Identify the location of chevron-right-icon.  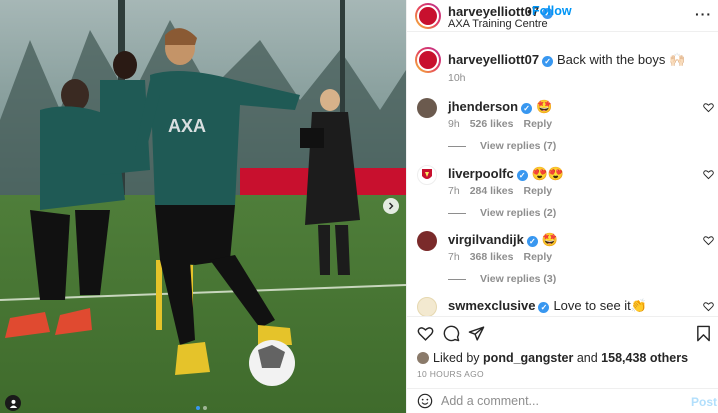
(391, 206).